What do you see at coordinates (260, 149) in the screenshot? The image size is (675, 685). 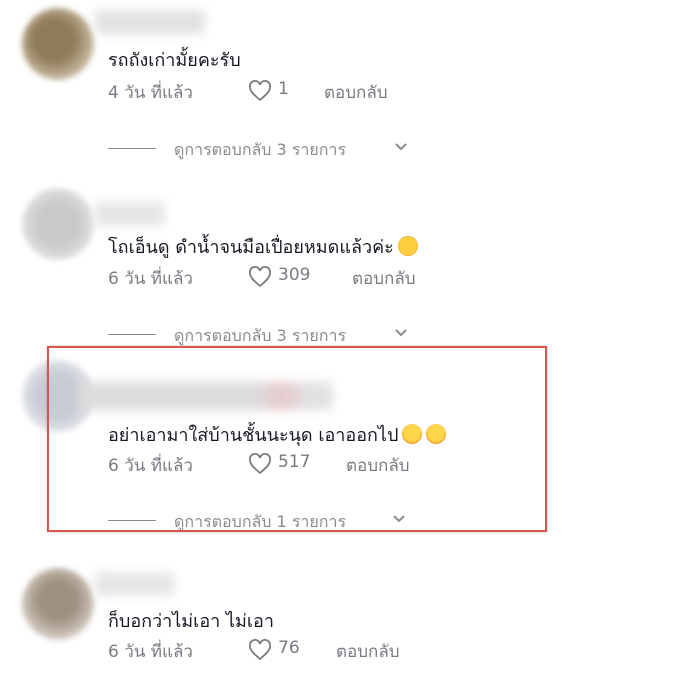 I see `view-replies-label: ดูการตอบกลับ 3 รายการ` at bounding box center [260, 149].